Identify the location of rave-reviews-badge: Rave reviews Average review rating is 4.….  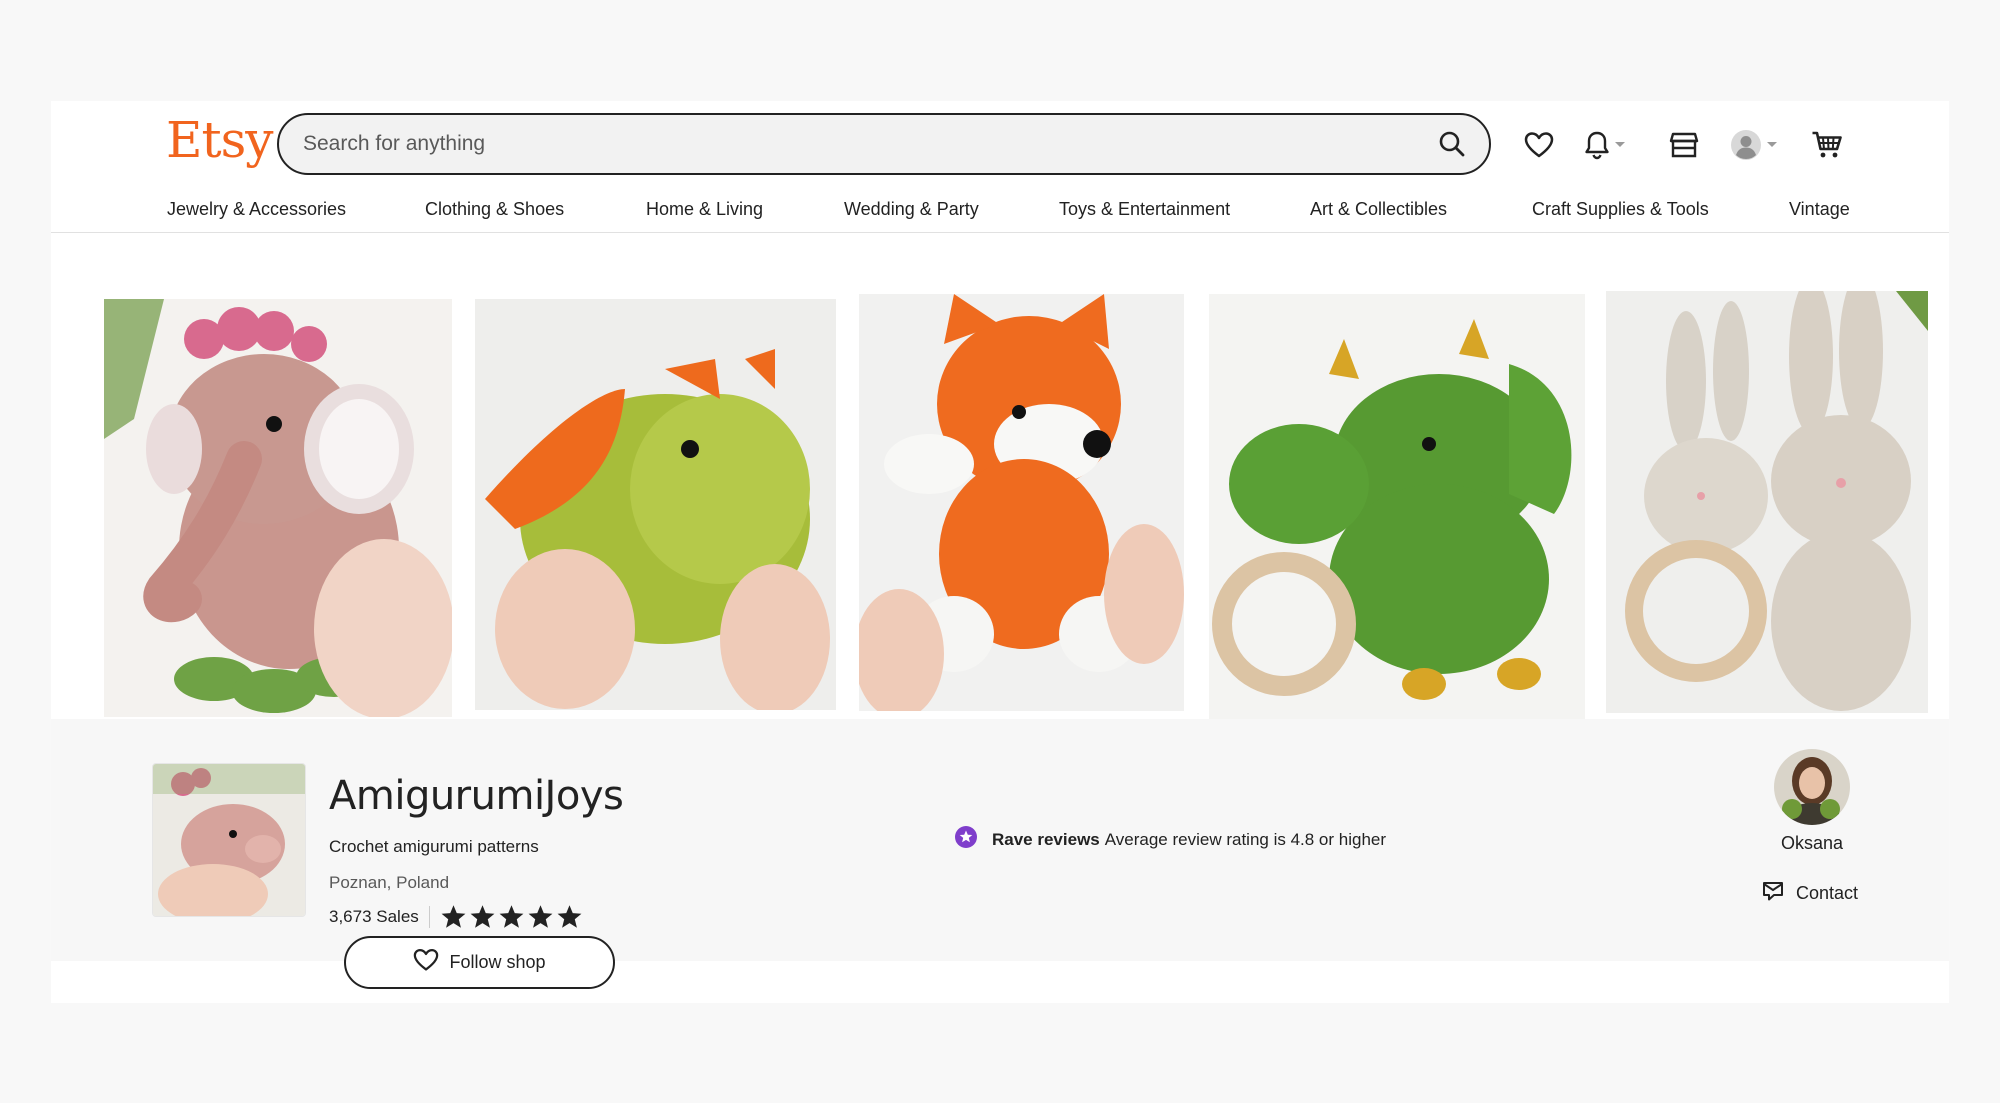
(1170, 839).